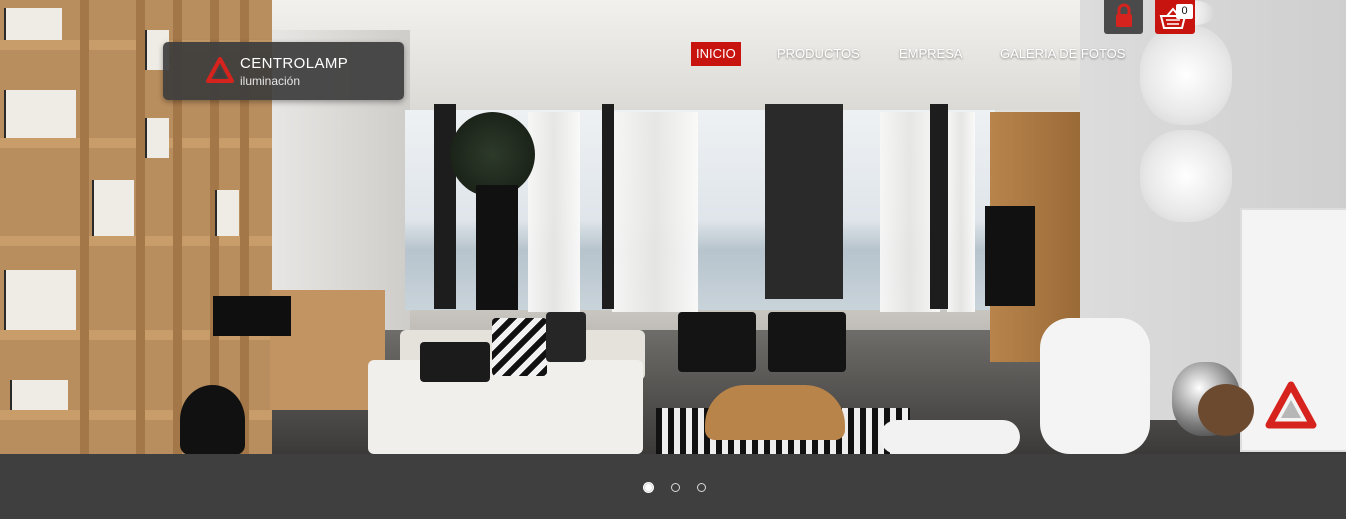 This screenshot has height=519, width=1346. I want to click on centrolamp-watermark-icon, so click(1291, 409).